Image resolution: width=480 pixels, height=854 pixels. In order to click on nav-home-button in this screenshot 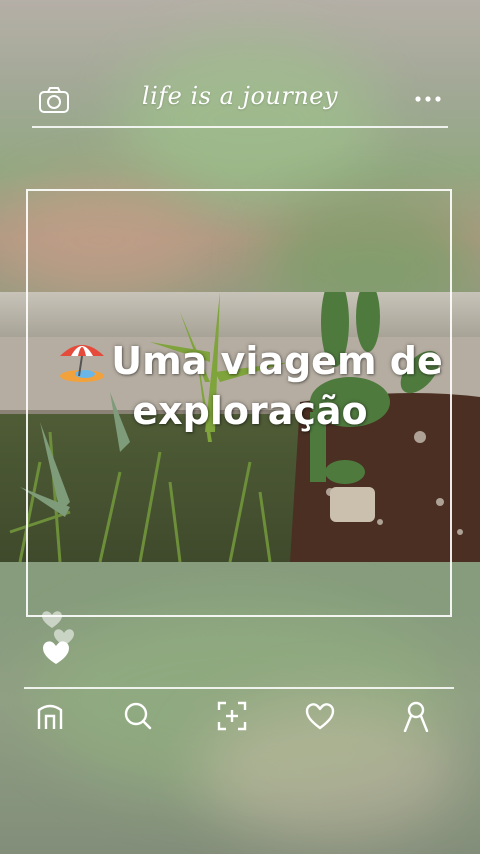, I will do `click(50, 716)`.